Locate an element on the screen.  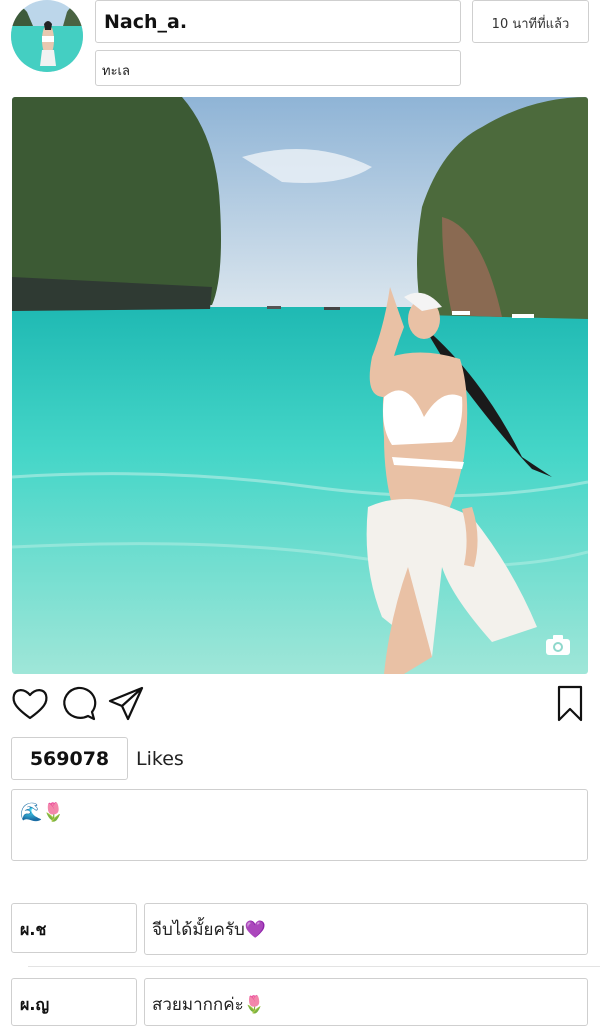
avatar is located at coordinates (47, 36).